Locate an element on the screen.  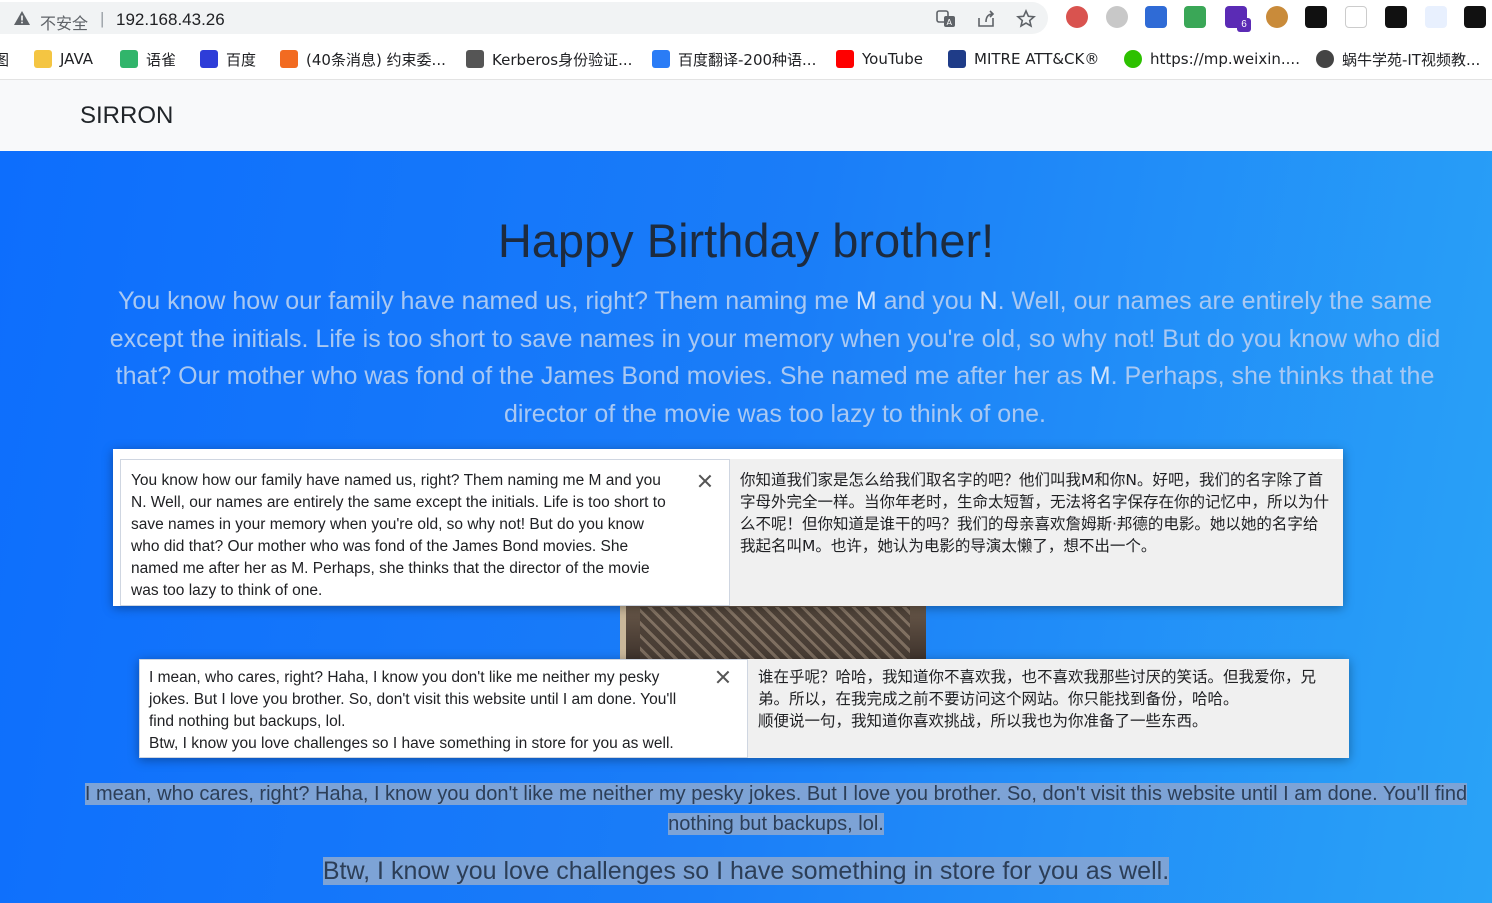
extension-owl-icon is located at coordinates (1077, 17).